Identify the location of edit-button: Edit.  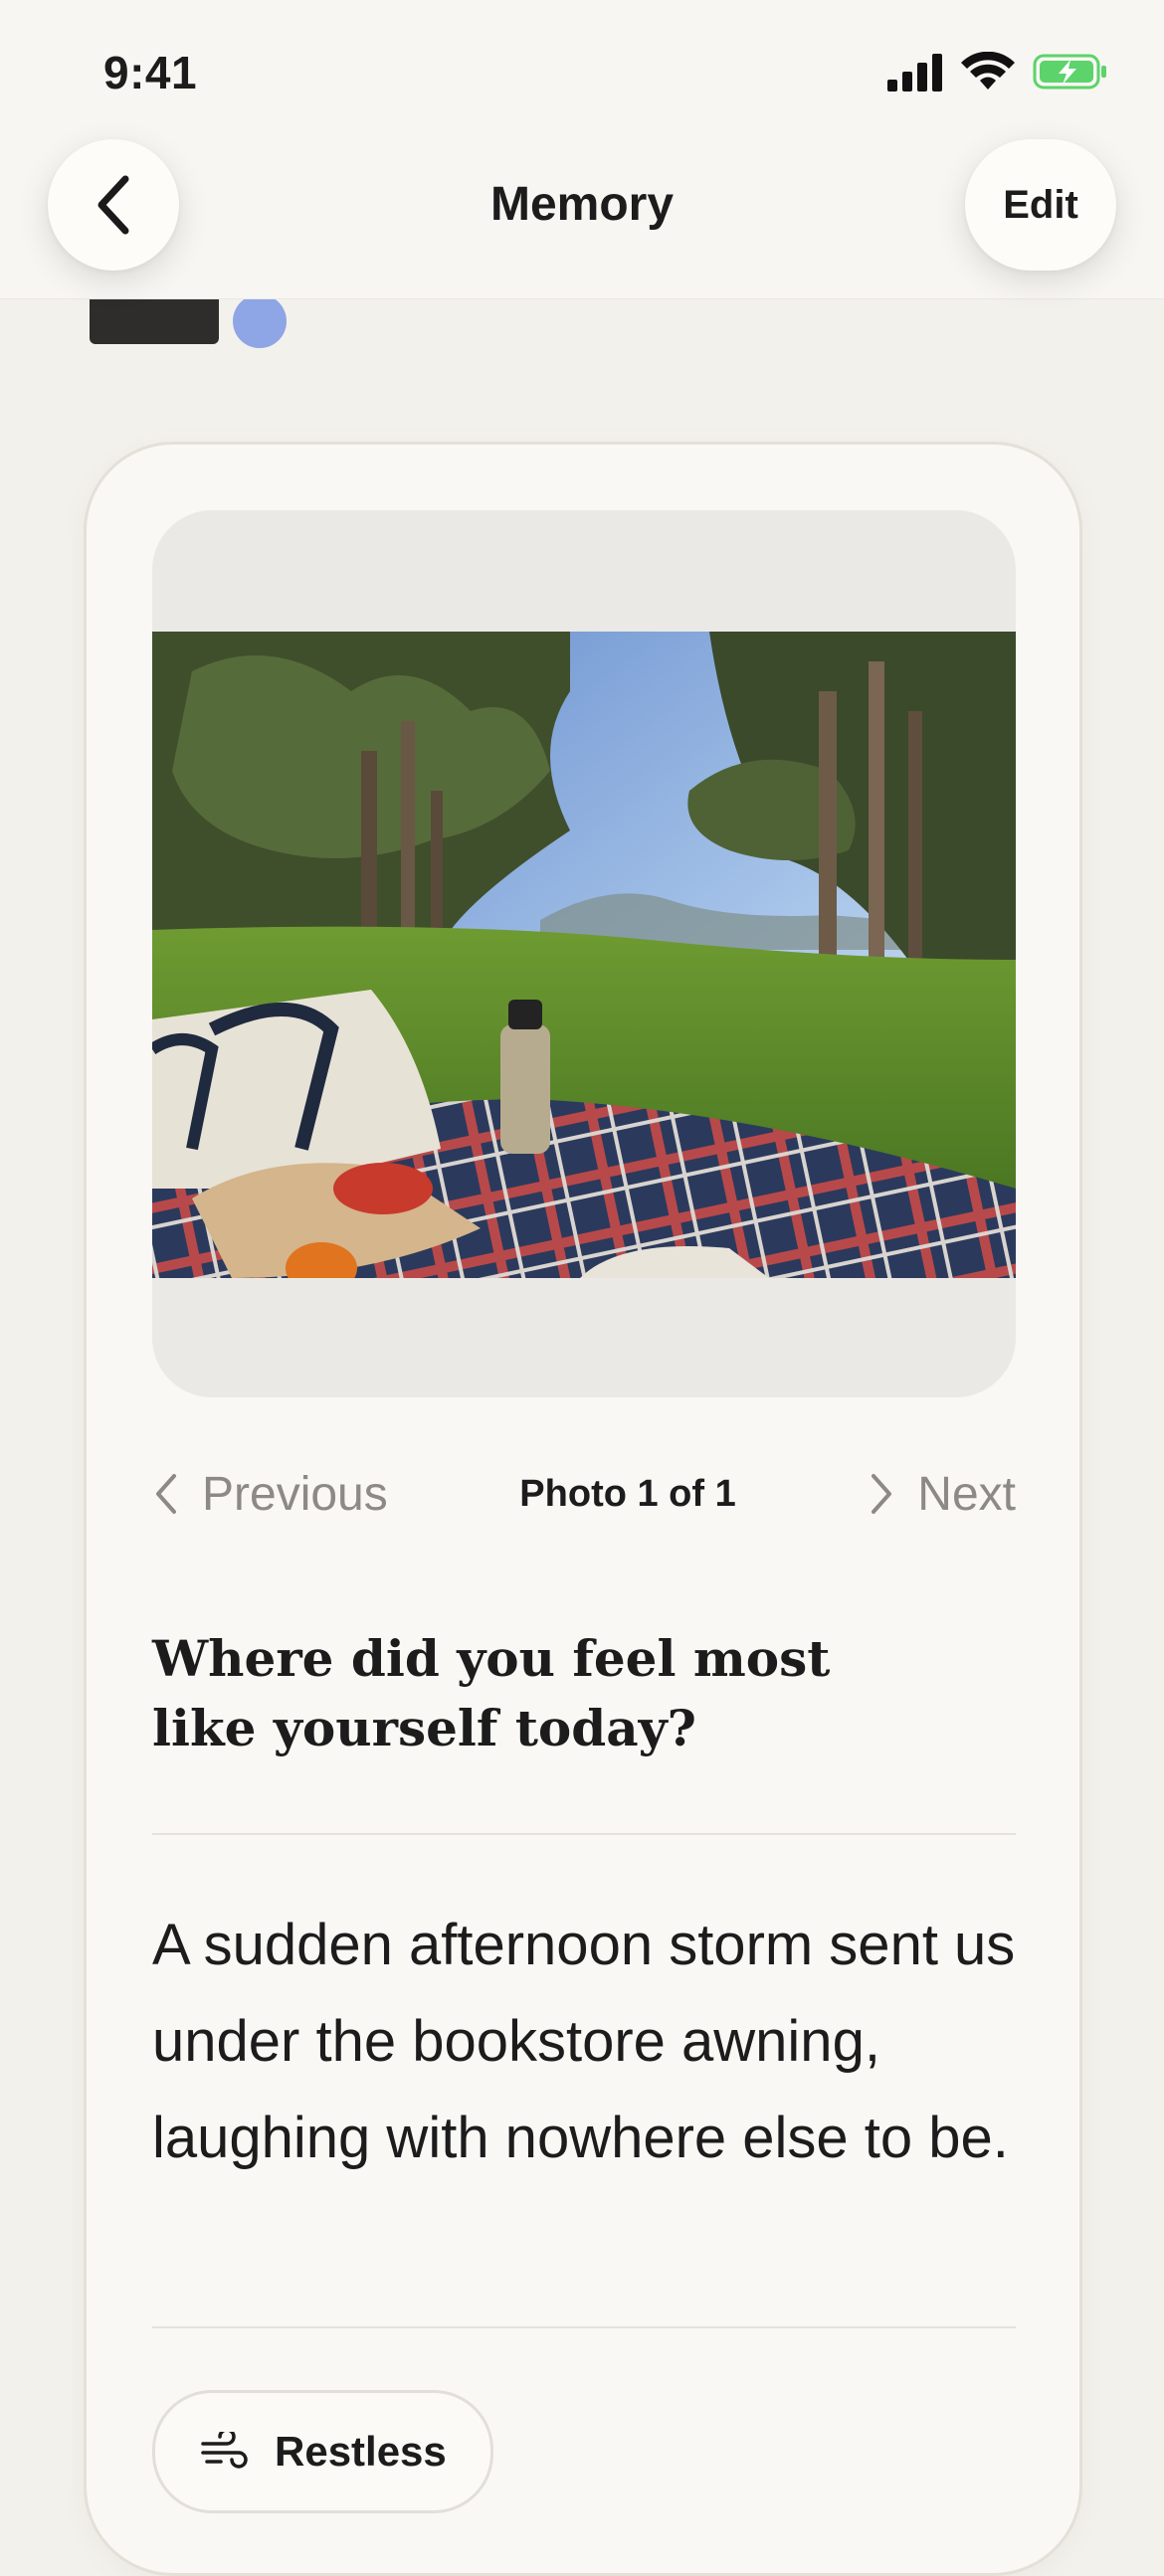
(1040, 205).